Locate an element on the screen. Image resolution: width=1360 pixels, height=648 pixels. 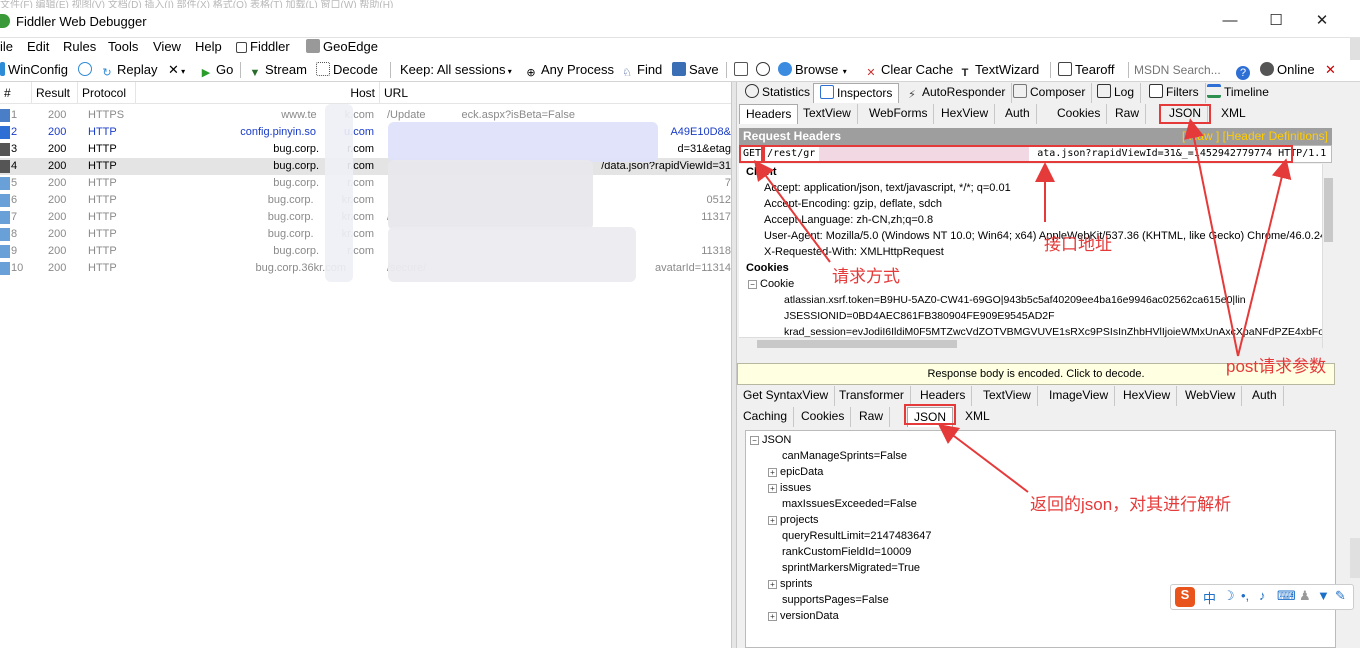
ime-toolbar: S 中 ☽ •, ♪ ⌨ ♟ ▼ ✎ is located at coordinates (1262, 597).